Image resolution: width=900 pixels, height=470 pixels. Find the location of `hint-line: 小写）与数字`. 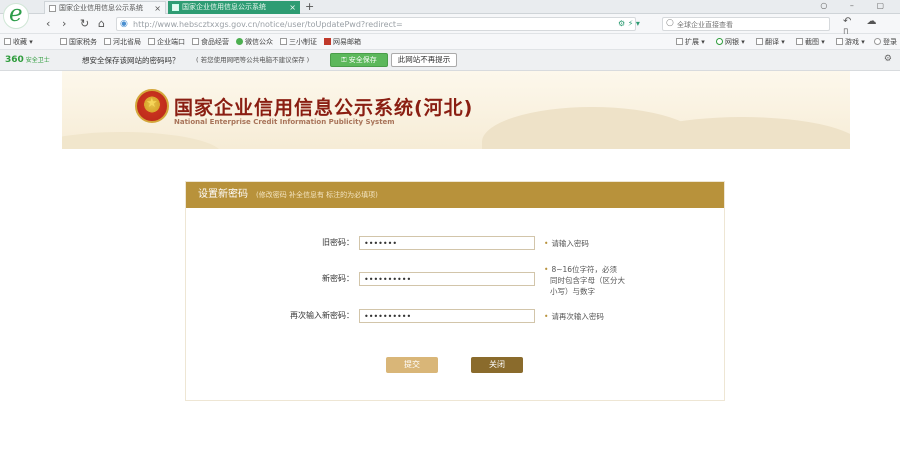

hint-line: 小写）与数字 is located at coordinates (572, 291).